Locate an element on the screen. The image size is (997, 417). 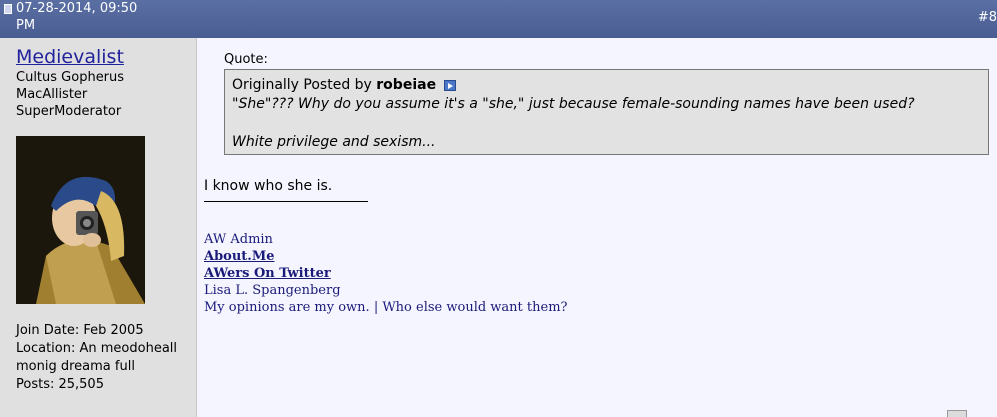
post-date: 07-28-2014, 09:50 PM is located at coordinates (77, 17).